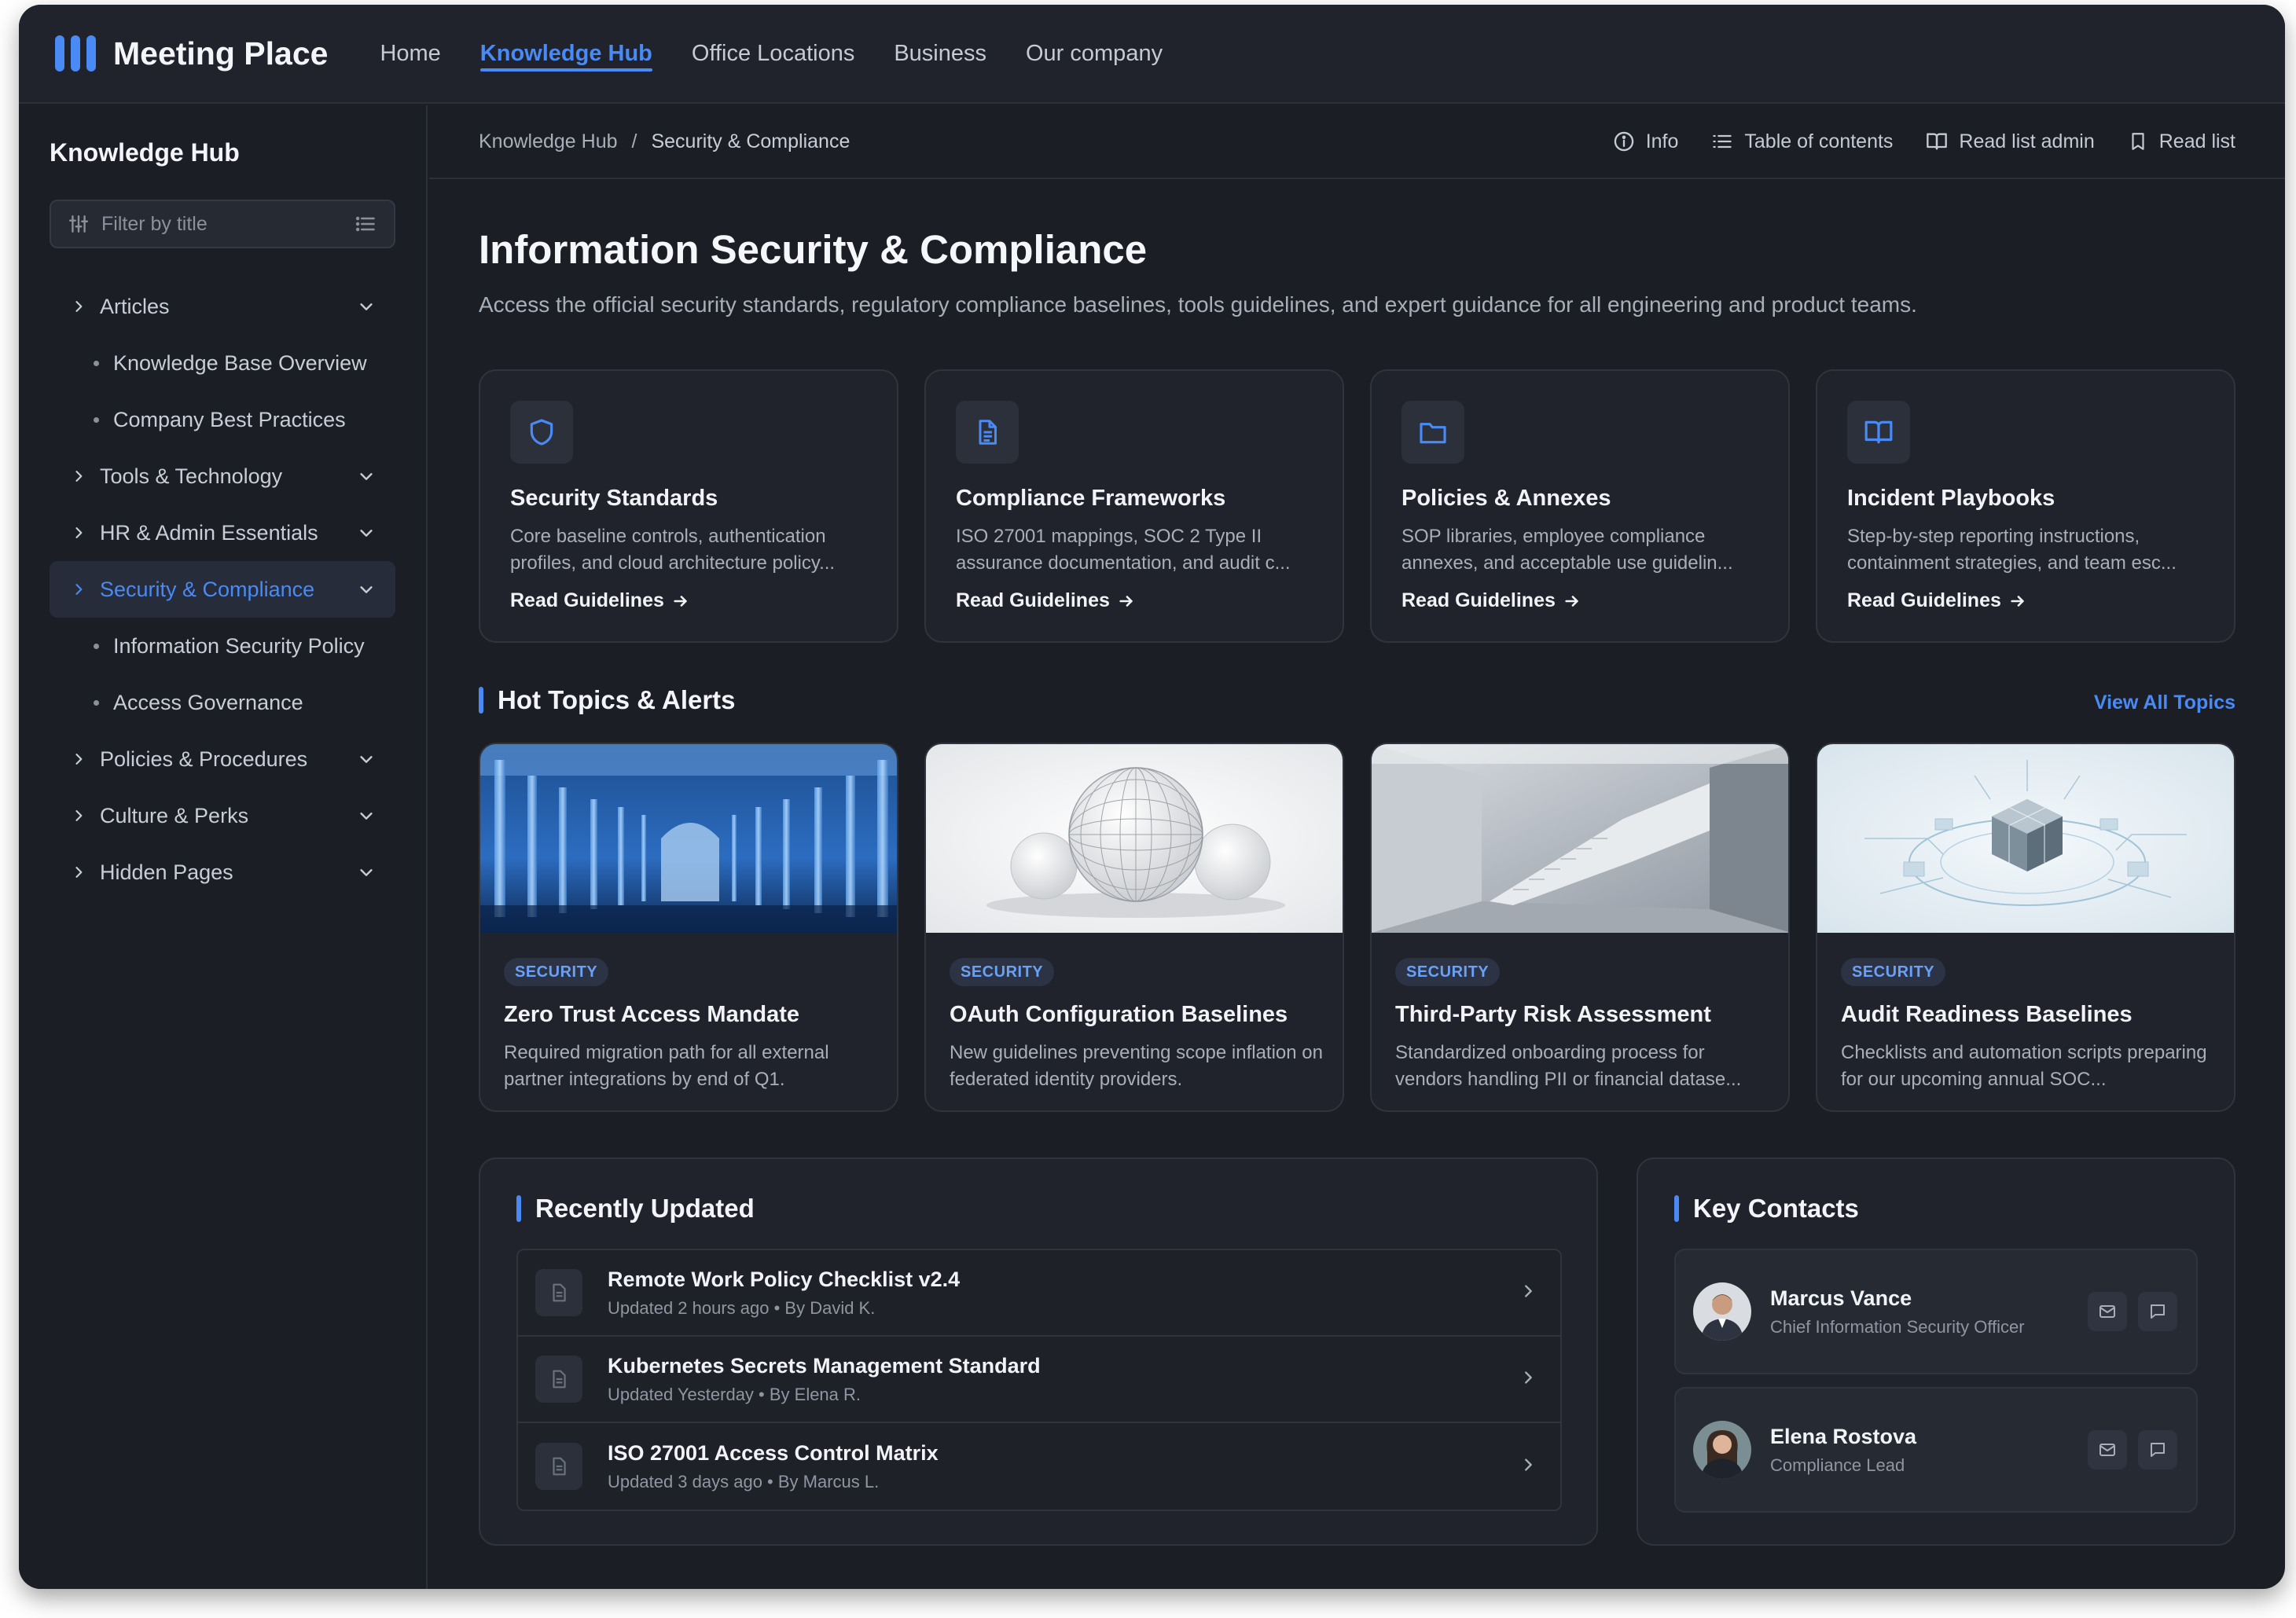  Describe the element at coordinates (222, 759) in the screenshot. I see `sidebar-item-policies-procedures: Policies & Procedures` at that location.